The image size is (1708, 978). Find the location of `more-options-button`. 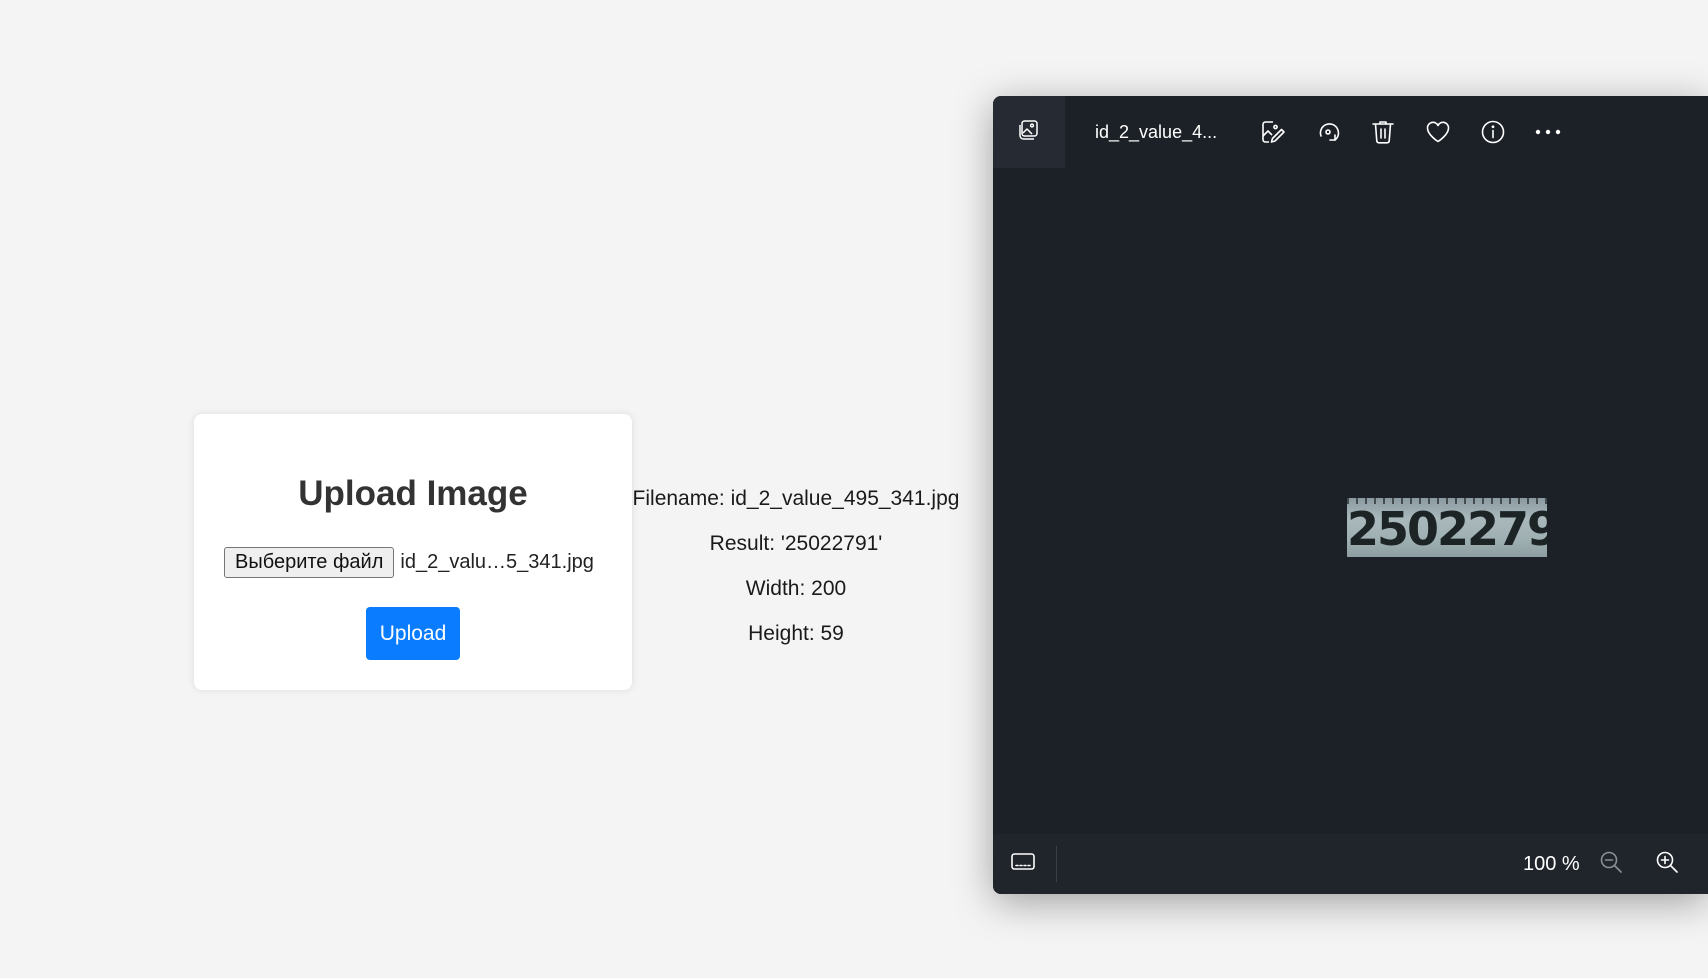

more-options-button is located at coordinates (1548, 132).